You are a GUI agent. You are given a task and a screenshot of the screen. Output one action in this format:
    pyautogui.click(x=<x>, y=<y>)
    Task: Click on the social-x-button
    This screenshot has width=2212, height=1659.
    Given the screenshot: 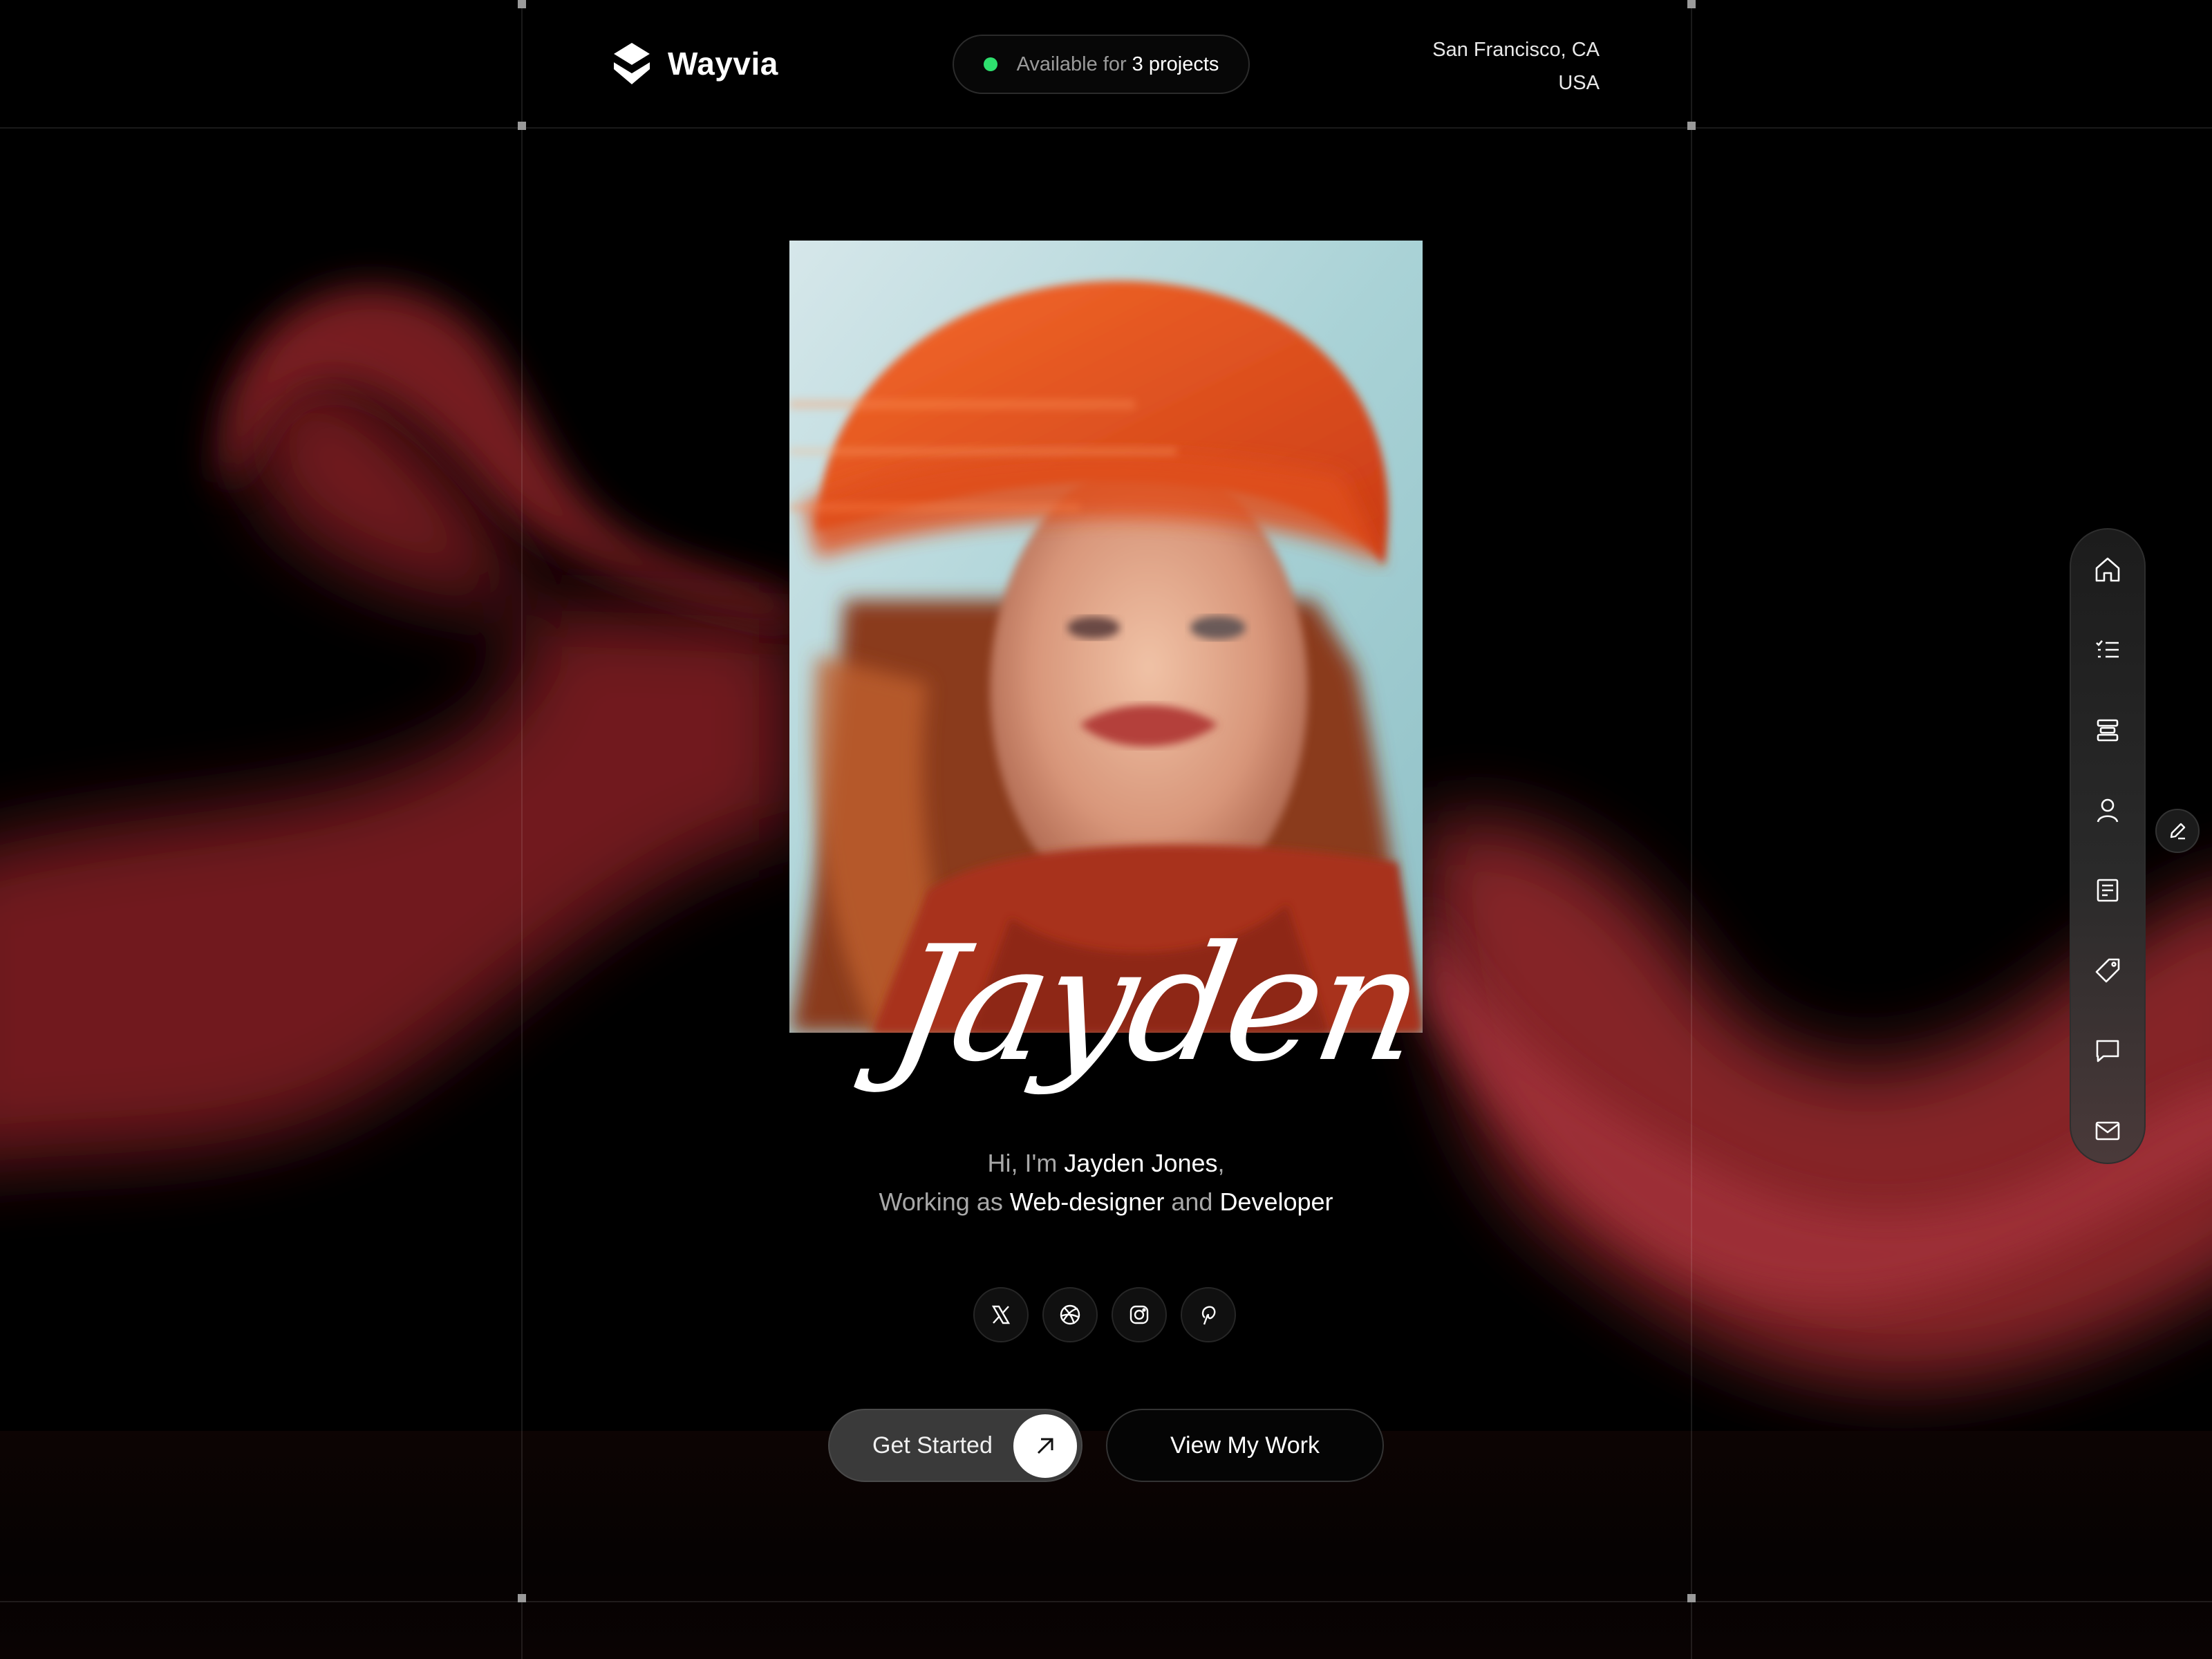 What is the action you would take?
    pyautogui.click(x=1001, y=1314)
    